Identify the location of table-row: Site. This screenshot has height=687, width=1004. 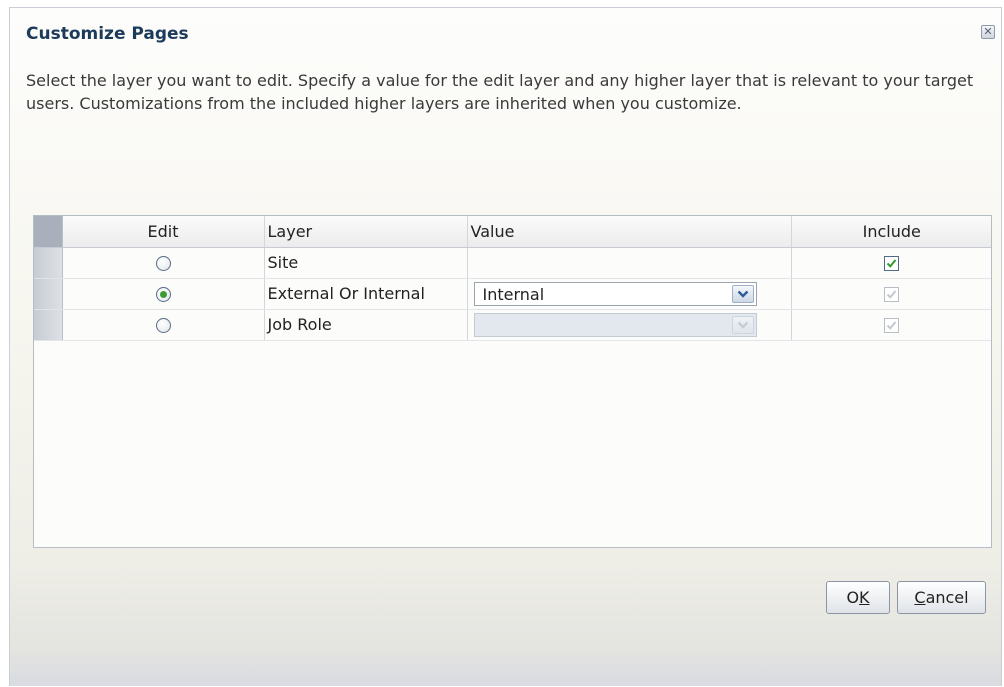
(512, 263).